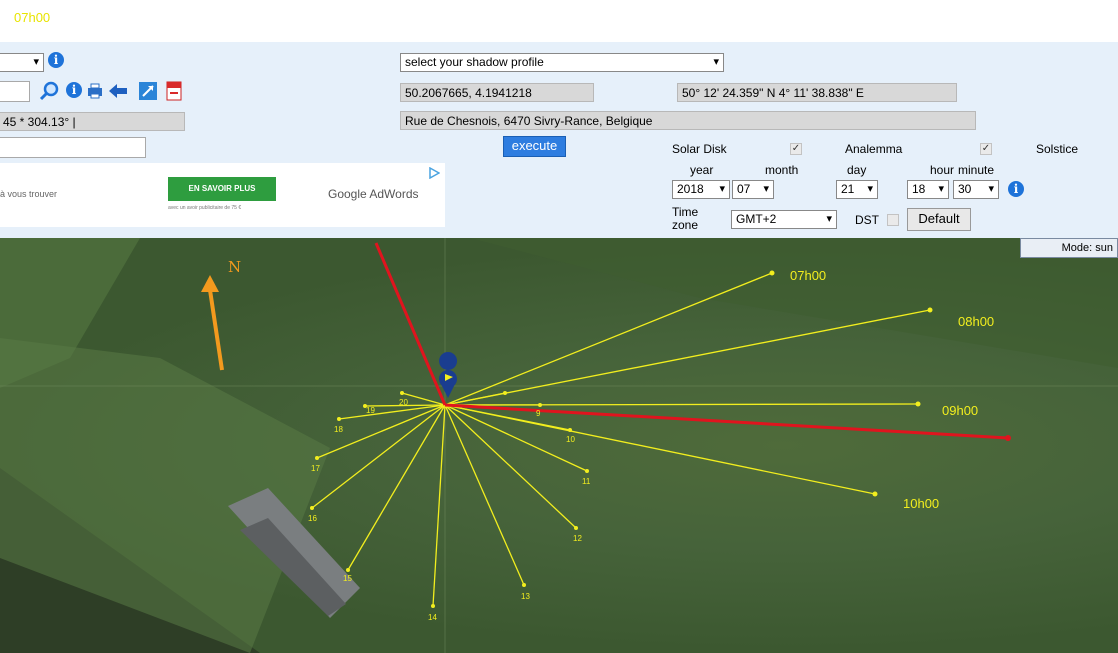  What do you see at coordinates (216, 330) in the screenshot?
I see `north-arrow` at bounding box center [216, 330].